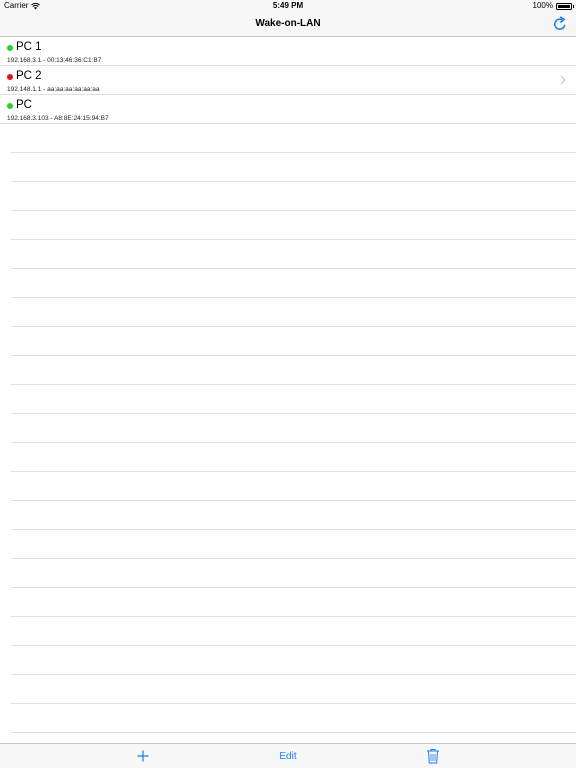 This screenshot has width=576, height=768. I want to click on status-bar: Carrier 5:49 PM 100%, so click(288, 6).